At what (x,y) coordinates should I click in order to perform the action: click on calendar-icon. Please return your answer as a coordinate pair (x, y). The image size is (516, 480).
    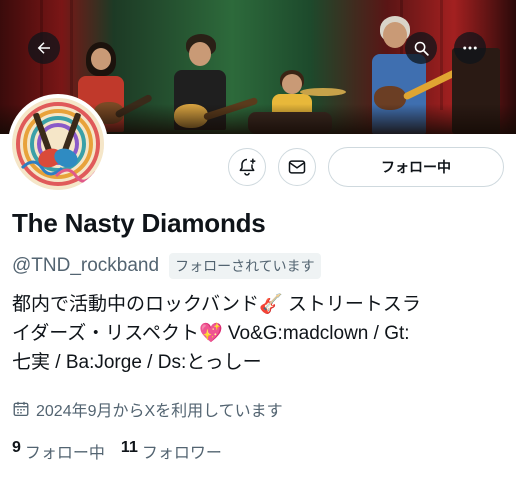
    Looking at the image, I should click on (21, 409).